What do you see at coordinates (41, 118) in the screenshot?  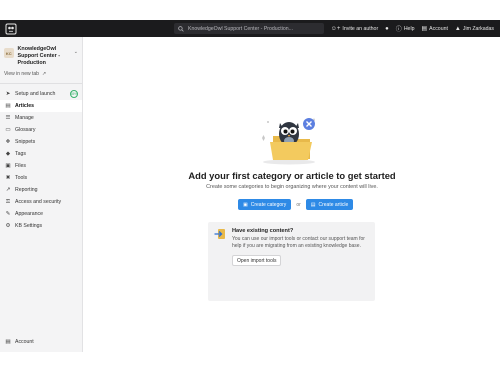 I see `sidebar-item-manage: ☰ Manage` at bounding box center [41, 118].